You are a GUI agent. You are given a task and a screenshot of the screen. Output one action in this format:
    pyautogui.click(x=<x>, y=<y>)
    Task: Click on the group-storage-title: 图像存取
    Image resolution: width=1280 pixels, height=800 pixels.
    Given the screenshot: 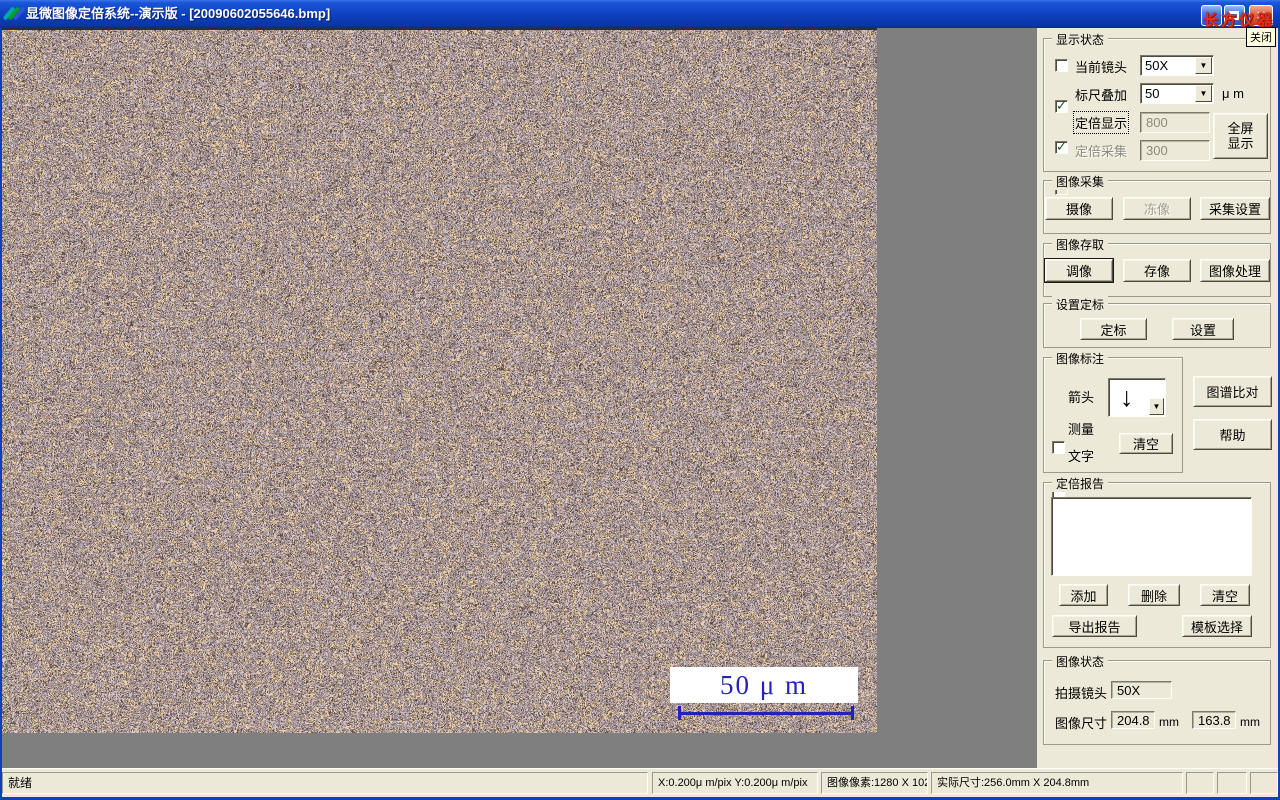 What is the action you would take?
    pyautogui.click(x=1080, y=244)
    